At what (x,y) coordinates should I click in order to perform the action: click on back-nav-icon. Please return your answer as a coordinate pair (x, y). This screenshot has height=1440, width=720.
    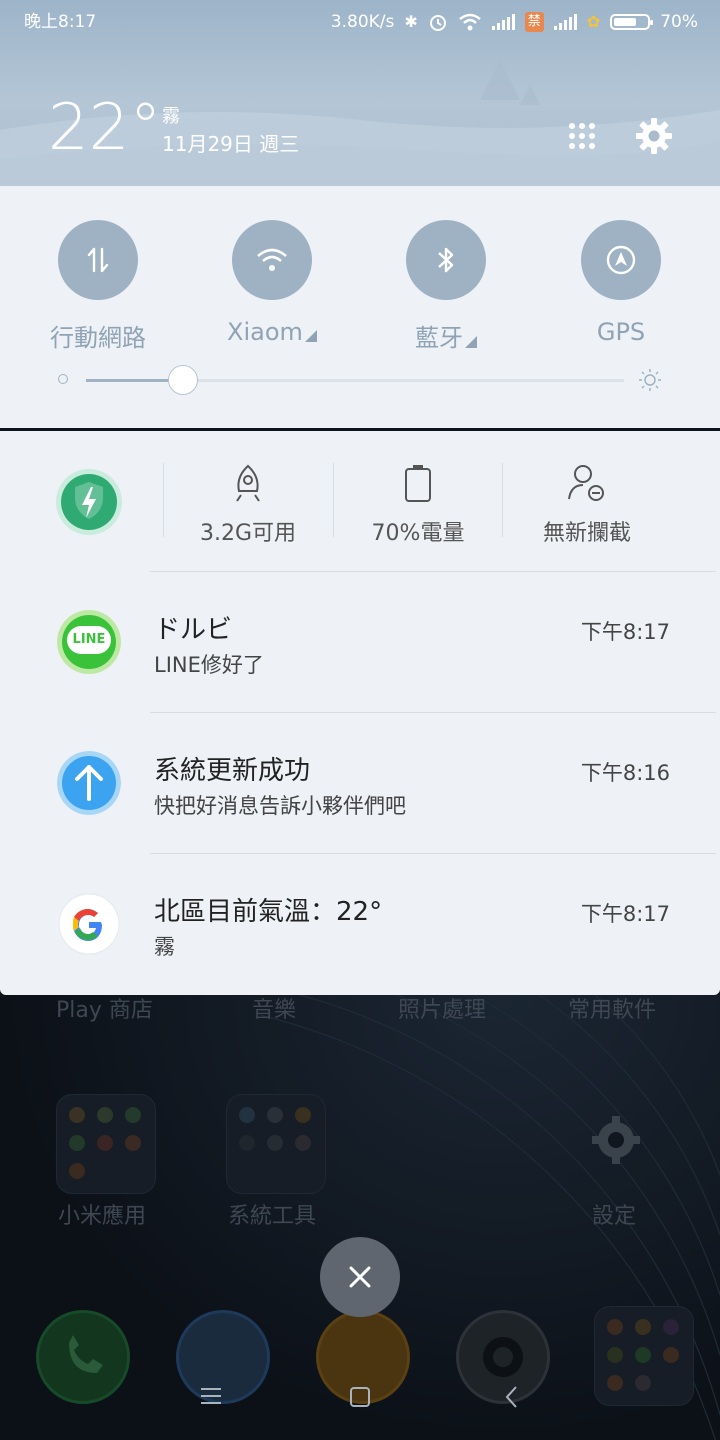
    Looking at the image, I should click on (512, 1397).